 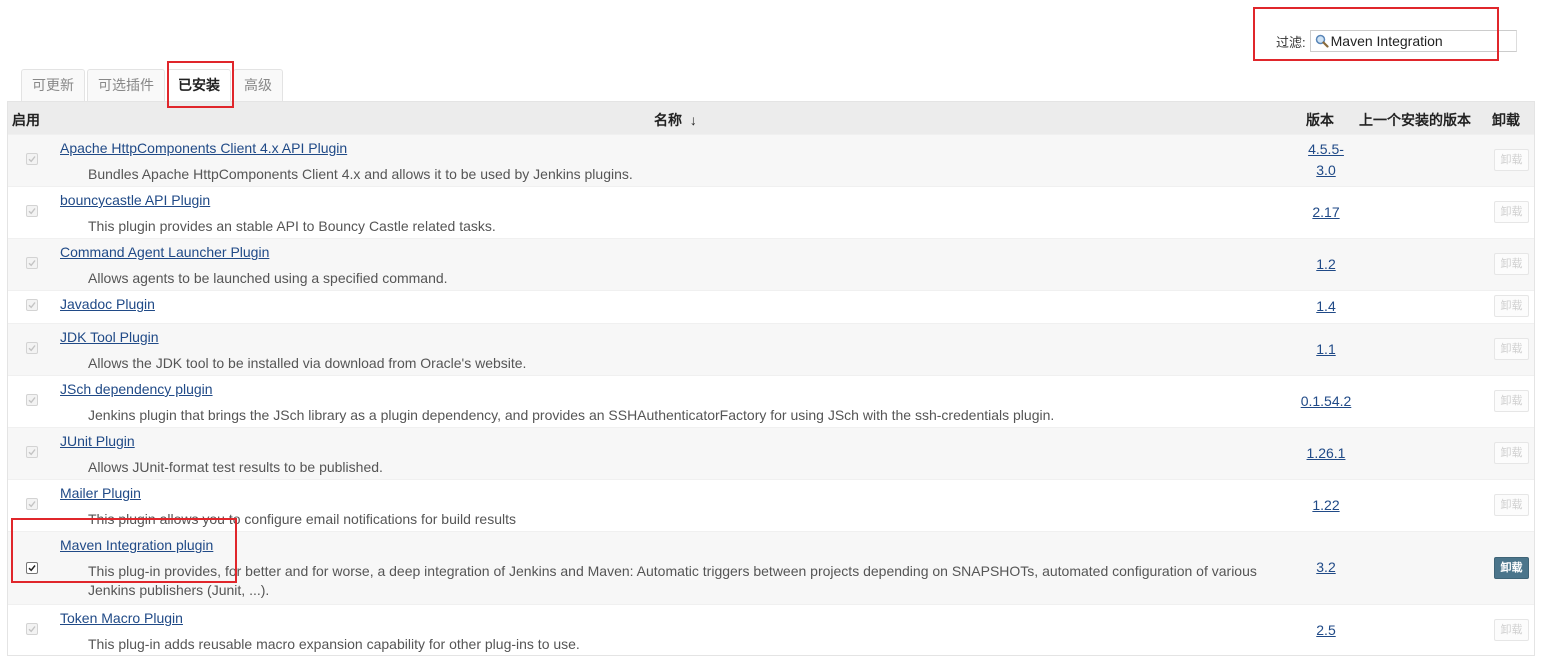 What do you see at coordinates (124, 550) in the screenshot?
I see `highlight-plugin-annotation` at bounding box center [124, 550].